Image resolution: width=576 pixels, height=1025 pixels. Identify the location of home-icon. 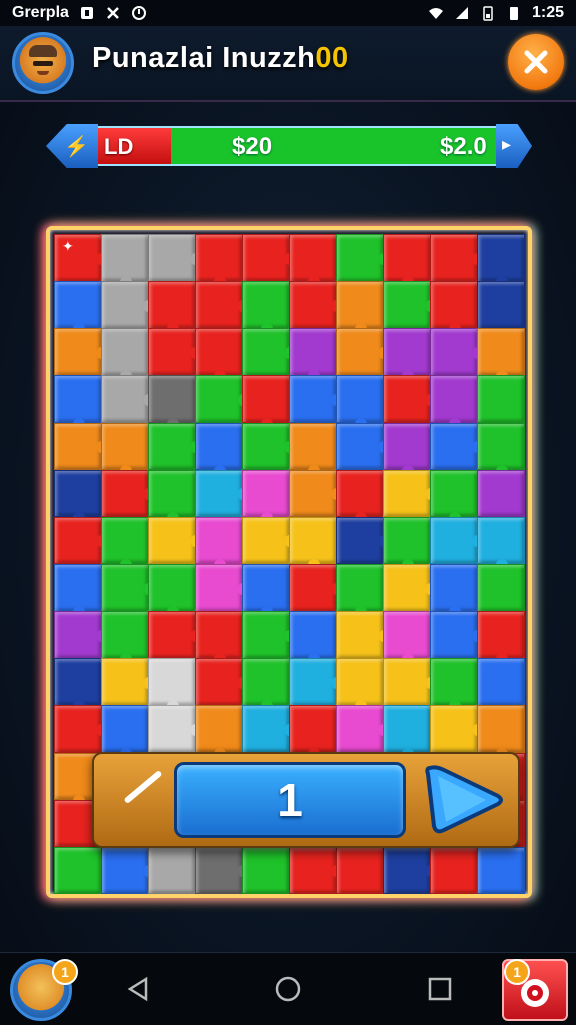
(288, 989).